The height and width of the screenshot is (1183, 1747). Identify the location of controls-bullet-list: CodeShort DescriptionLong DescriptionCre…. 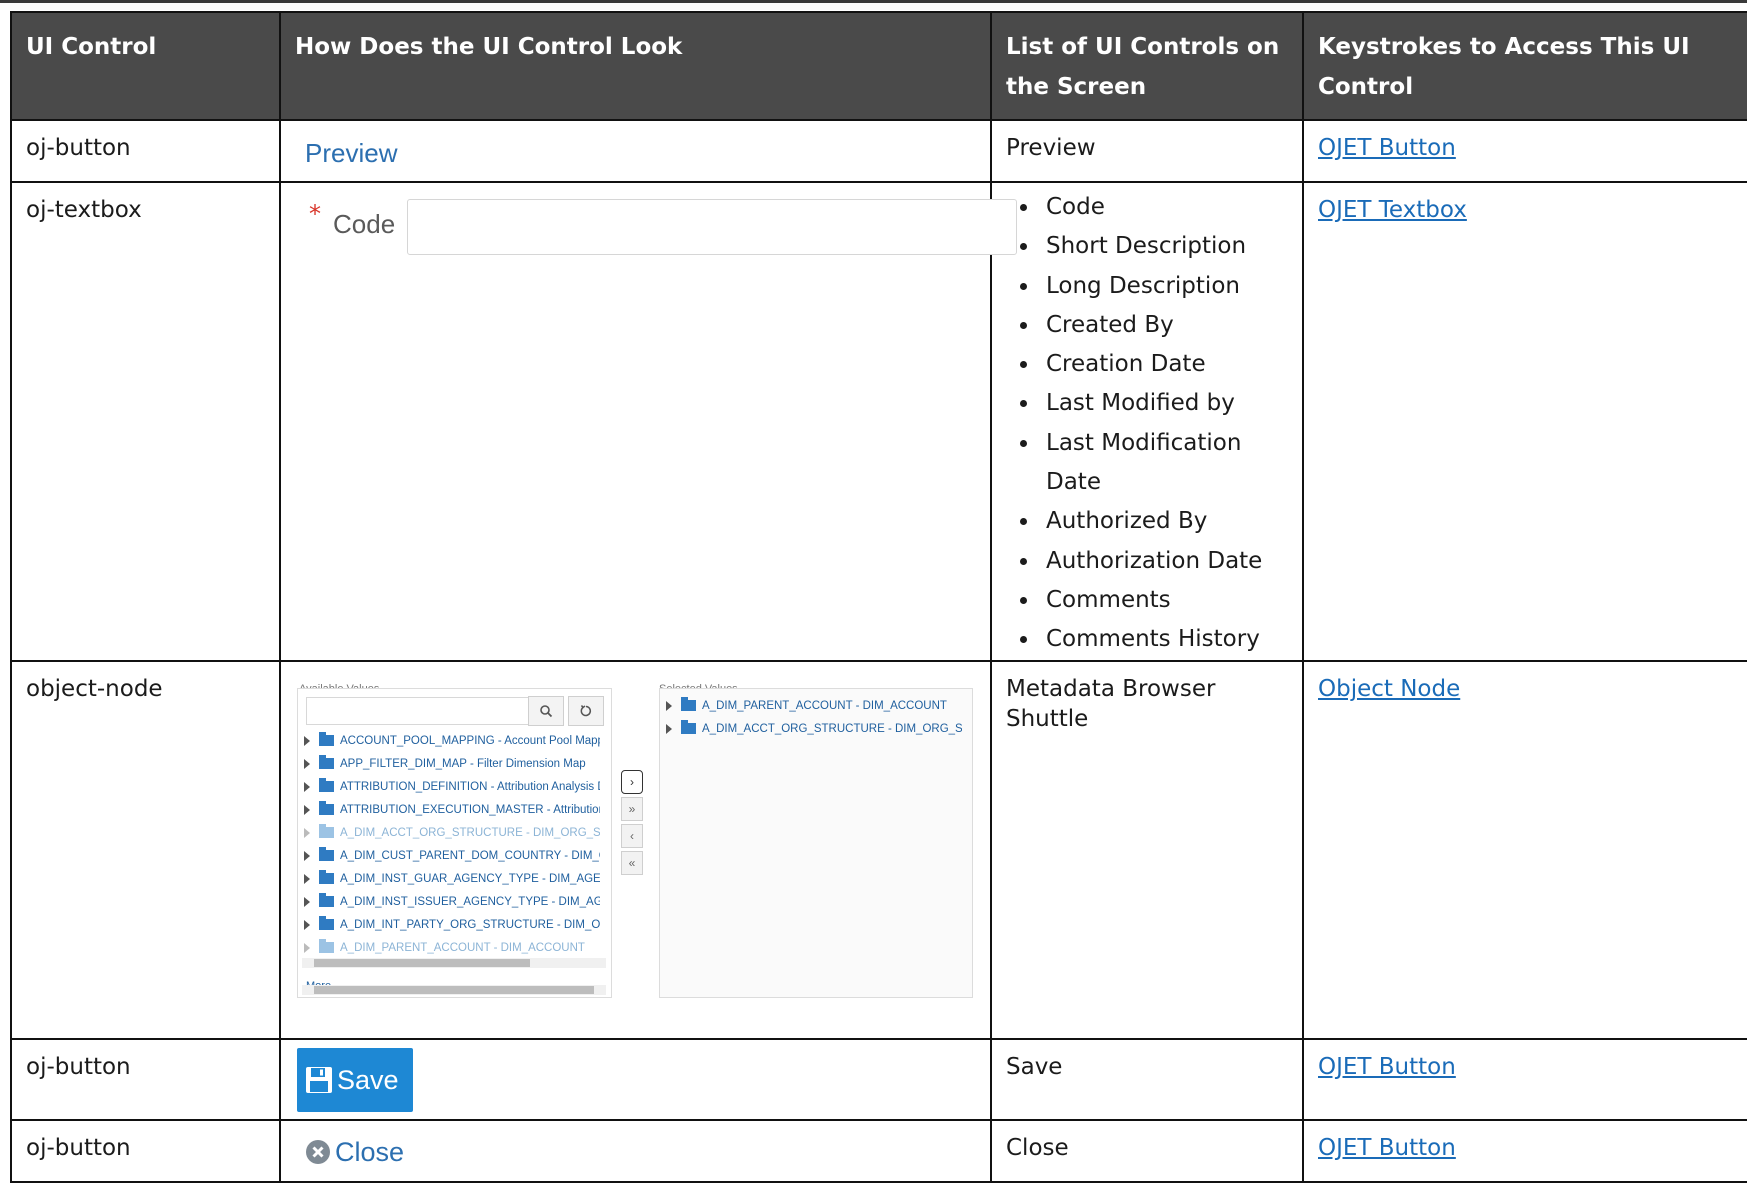
(1147, 424).